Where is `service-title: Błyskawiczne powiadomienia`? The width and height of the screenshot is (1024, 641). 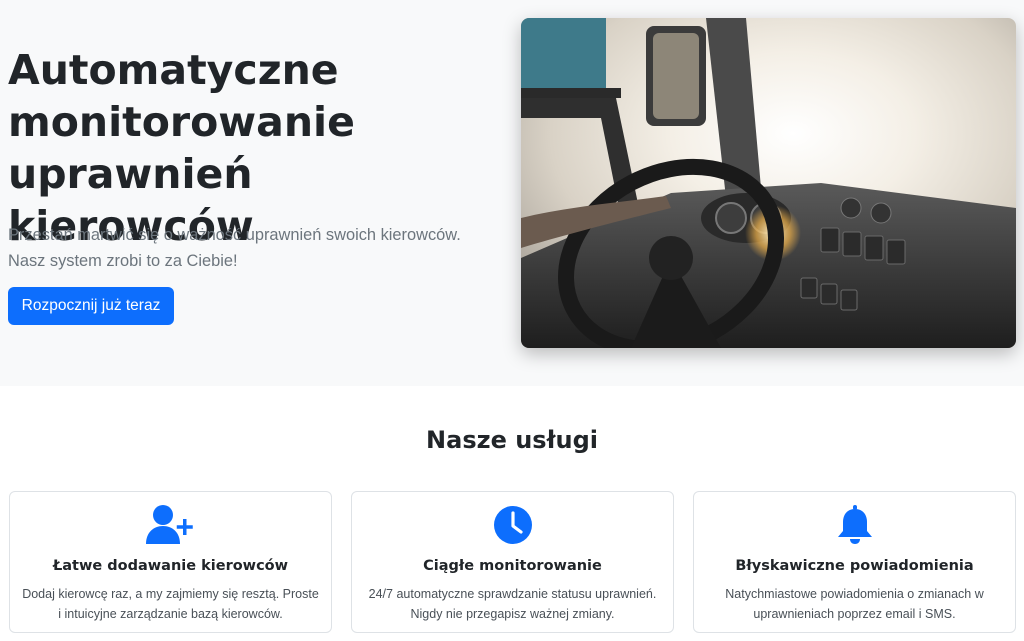
service-title: Błyskawiczne powiadomienia is located at coordinates (854, 566).